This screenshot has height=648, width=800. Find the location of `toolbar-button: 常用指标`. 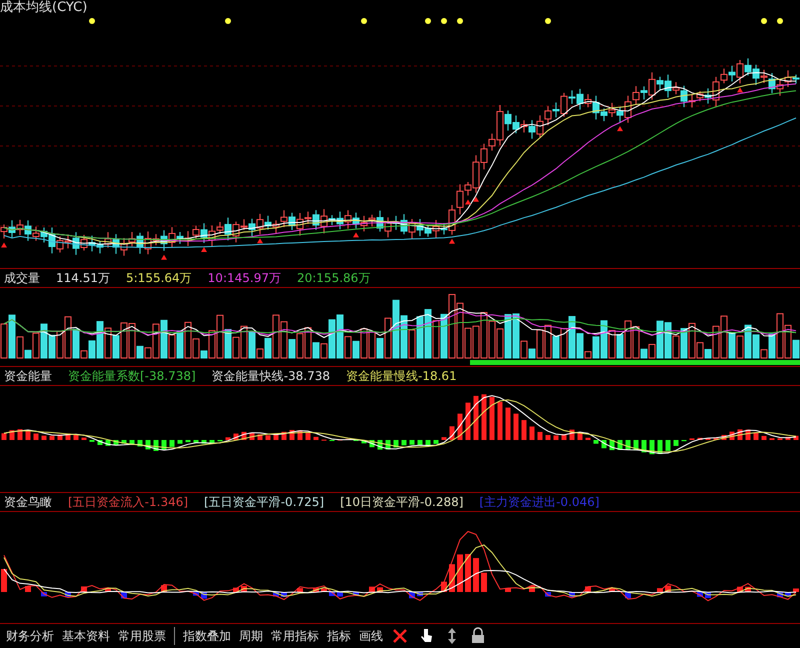

toolbar-button: 常用指标 is located at coordinates (295, 636).